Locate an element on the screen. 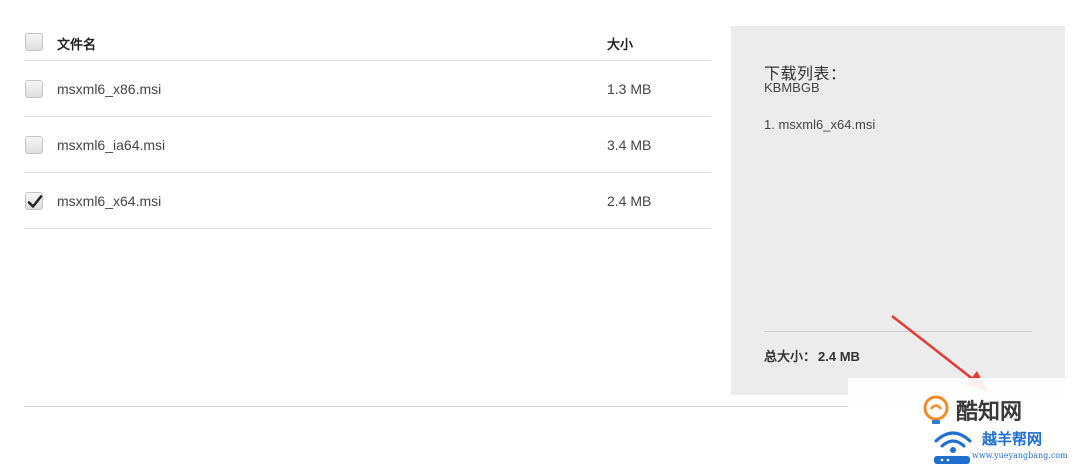  table-row: msxml6_x64.msi 2.4 MB is located at coordinates (367, 201).